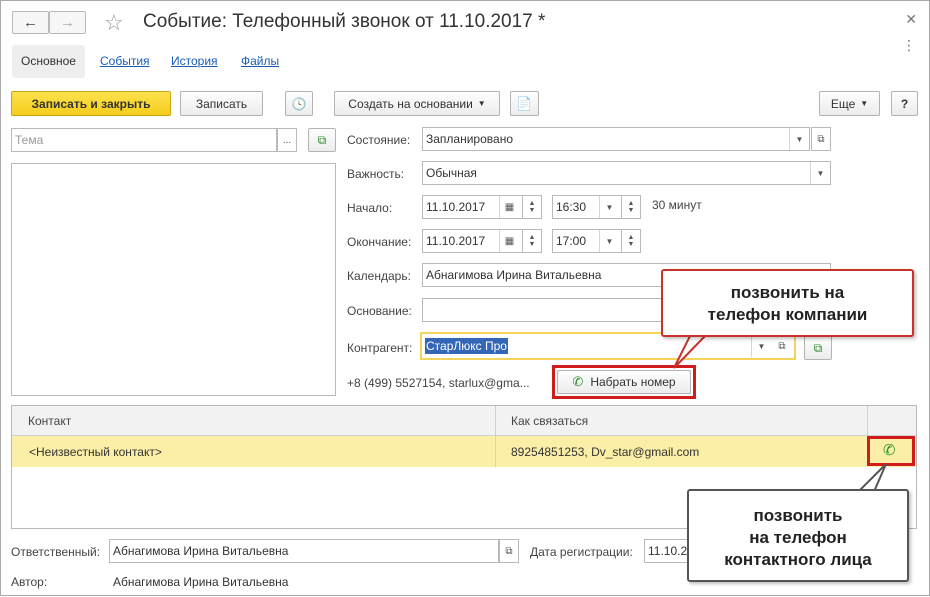 Image resolution: width=930 pixels, height=597 pixels. I want to click on row-contact: <Неизвестный контакт>, so click(95, 452).